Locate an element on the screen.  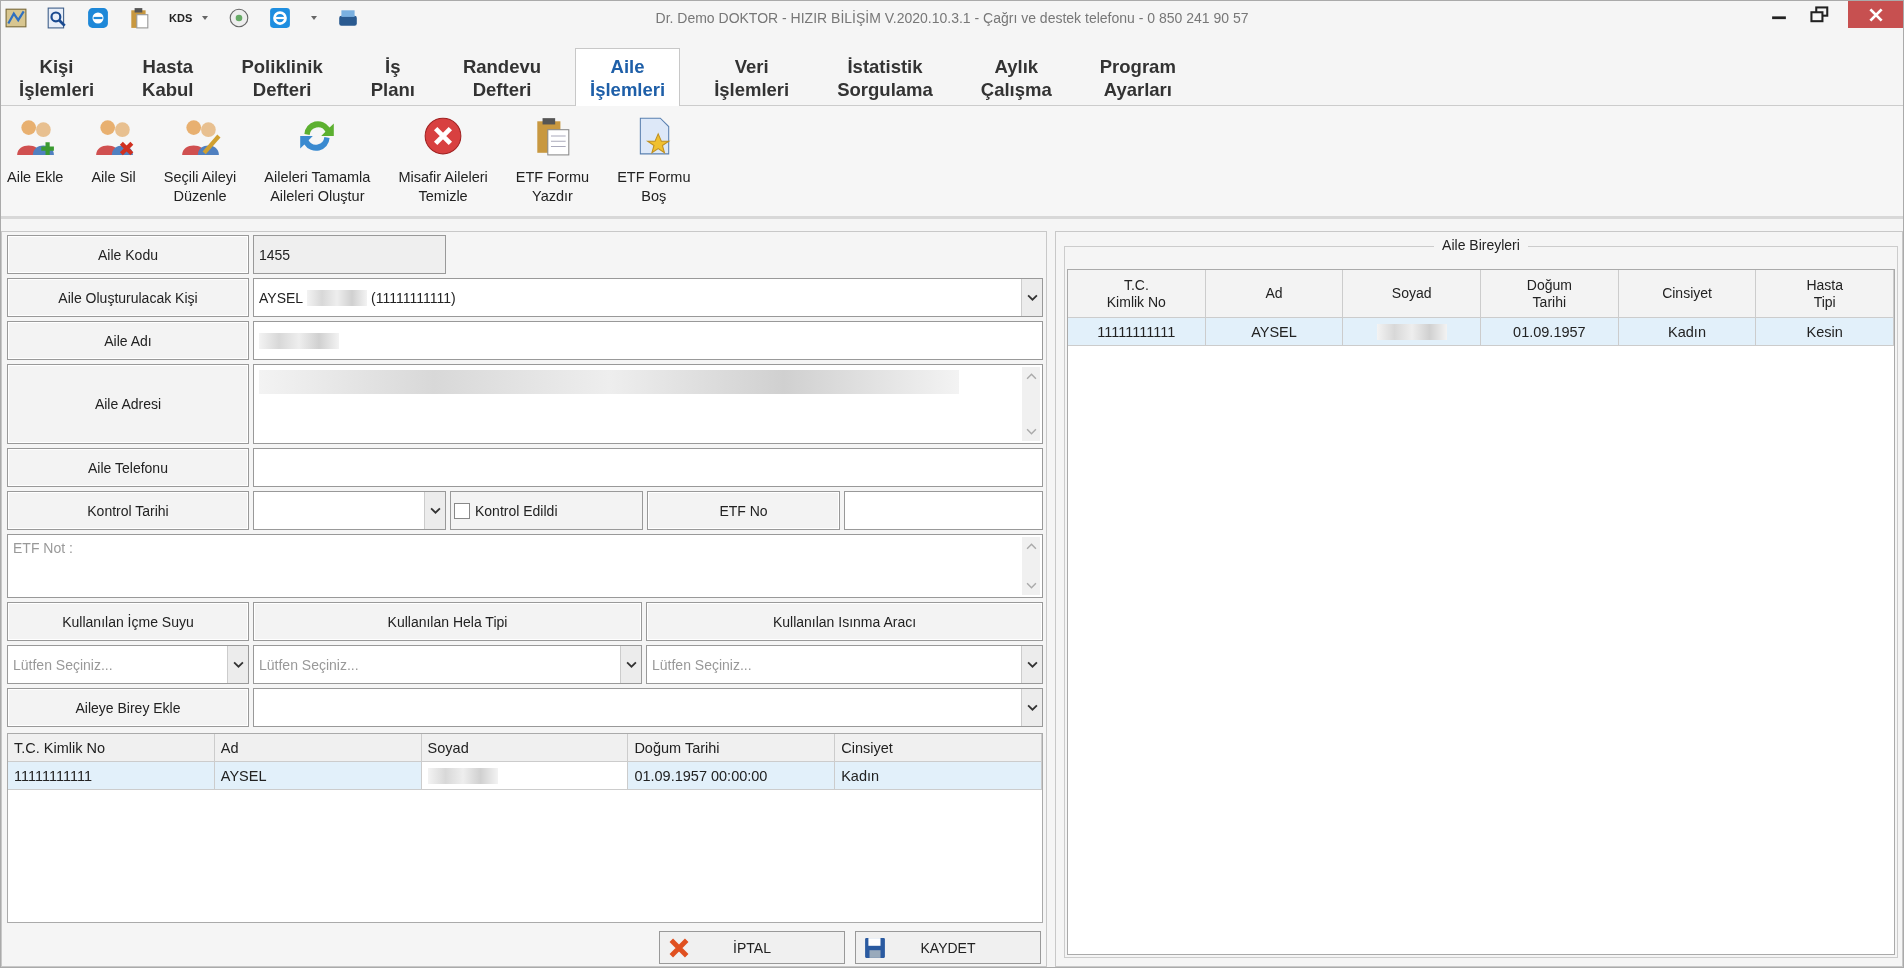
field-value: AYSEL is located at coordinates (281, 297).